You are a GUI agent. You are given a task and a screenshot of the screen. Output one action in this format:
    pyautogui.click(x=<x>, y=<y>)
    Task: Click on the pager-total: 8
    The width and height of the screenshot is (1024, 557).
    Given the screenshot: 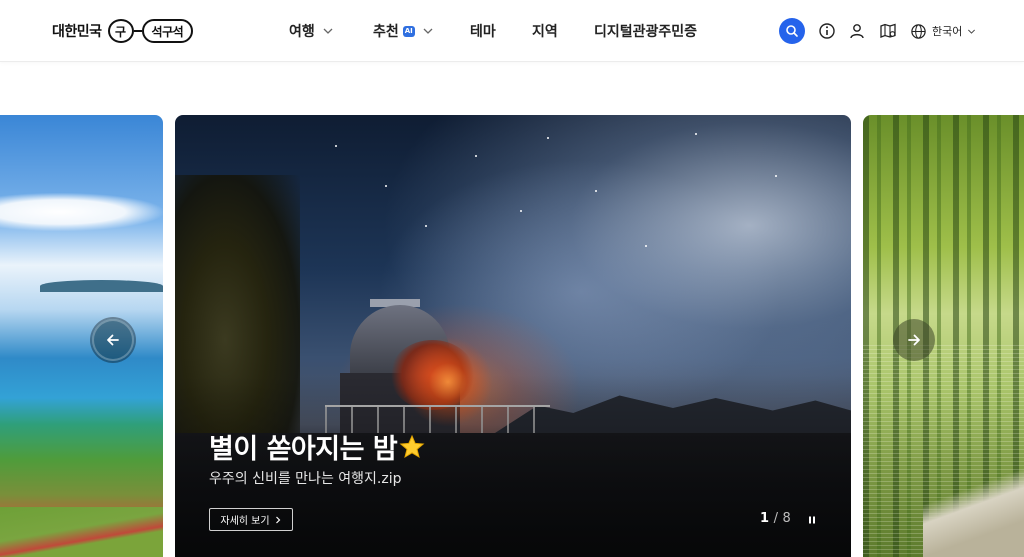 What is the action you would take?
    pyautogui.click(x=786, y=518)
    